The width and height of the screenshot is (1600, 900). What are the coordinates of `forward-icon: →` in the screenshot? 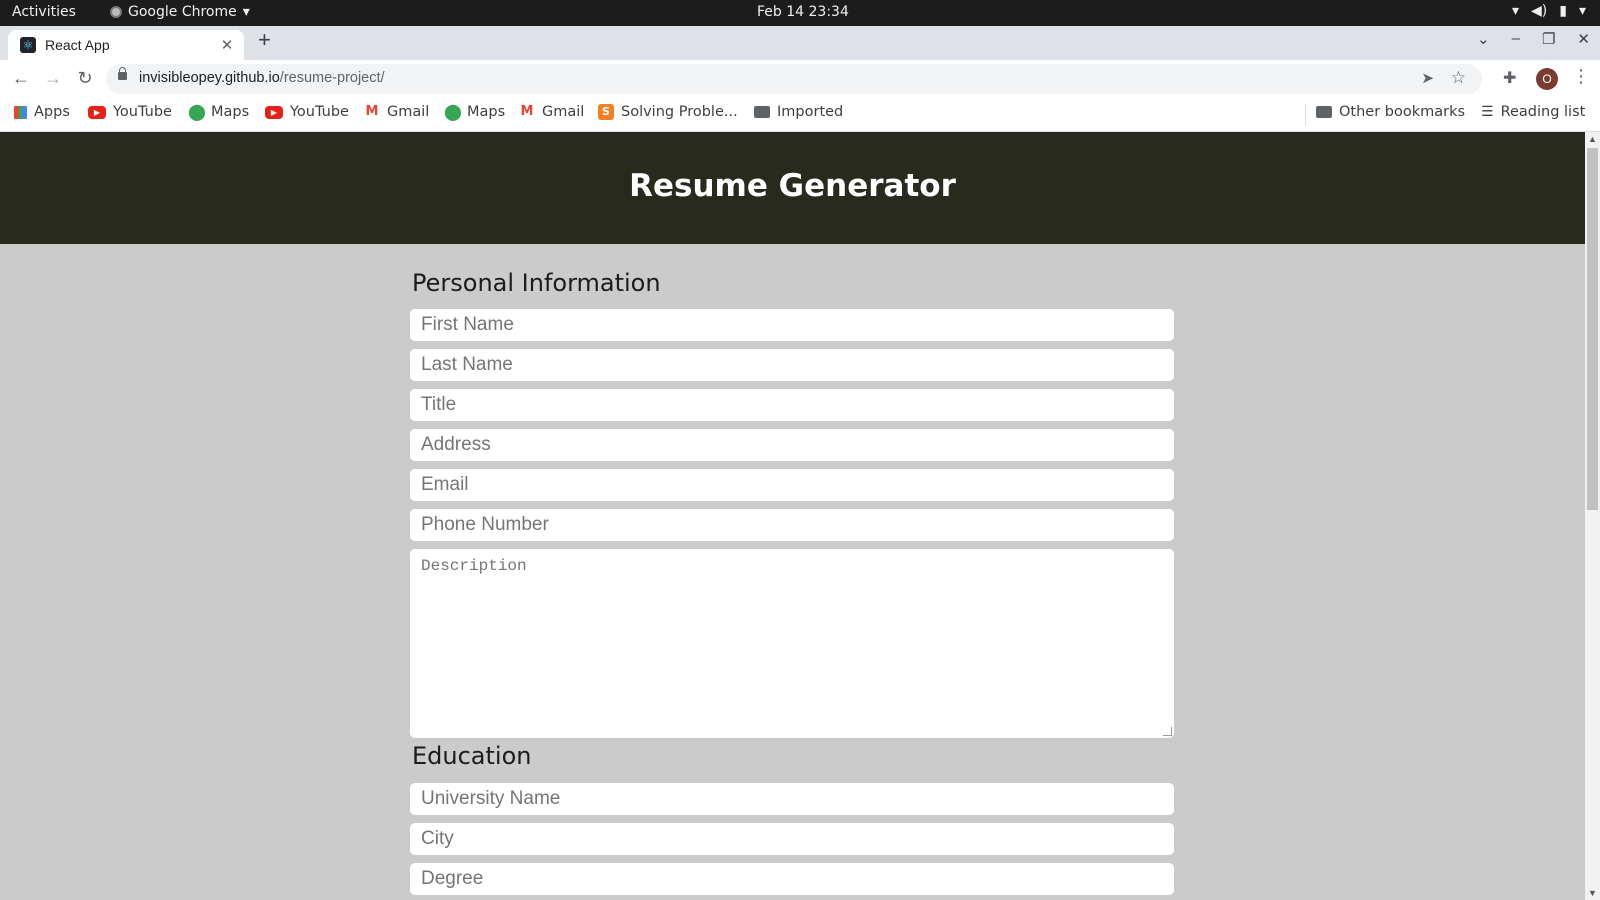 It's located at (53, 78).